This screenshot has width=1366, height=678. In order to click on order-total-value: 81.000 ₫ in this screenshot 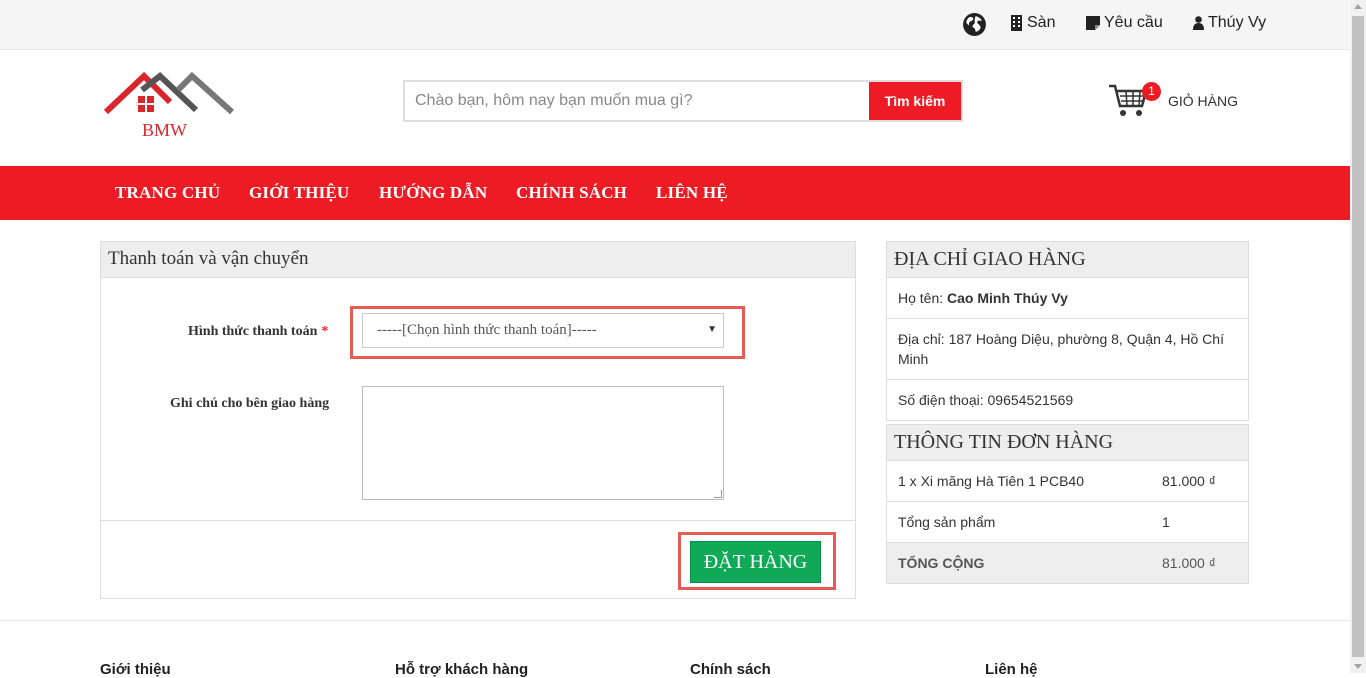, I will do `click(1189, 563)`.